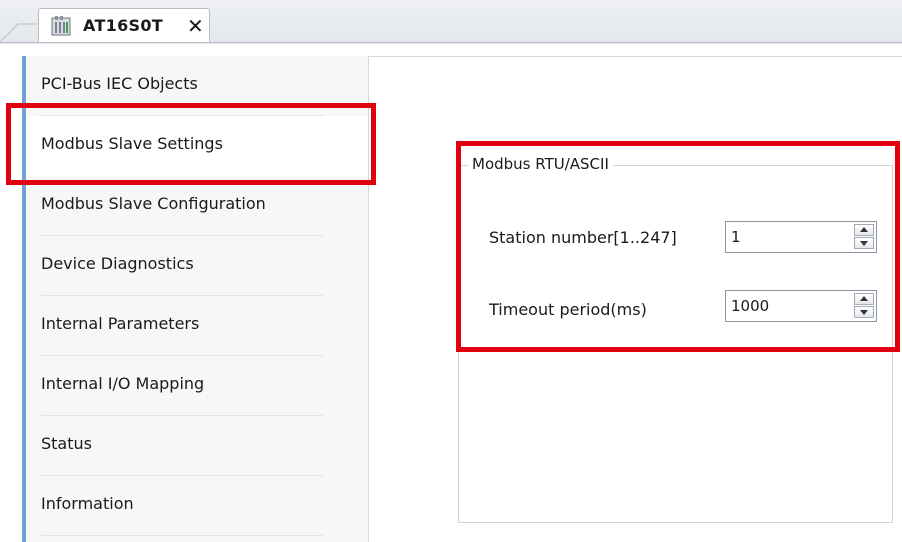 This screenshot has width=902, height=542. What do you see at coordinates (182, 535) in the screenshot?
I see `divider` at bounding box center [182, 535].